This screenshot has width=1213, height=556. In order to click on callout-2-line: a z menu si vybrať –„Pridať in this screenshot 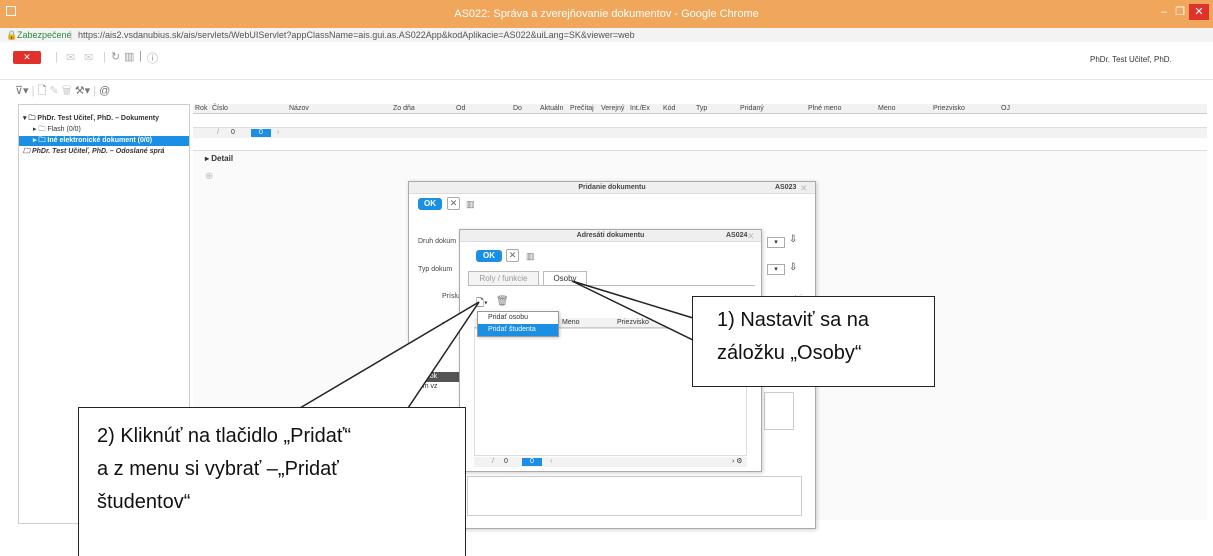, I will do `click(218, 469)`.